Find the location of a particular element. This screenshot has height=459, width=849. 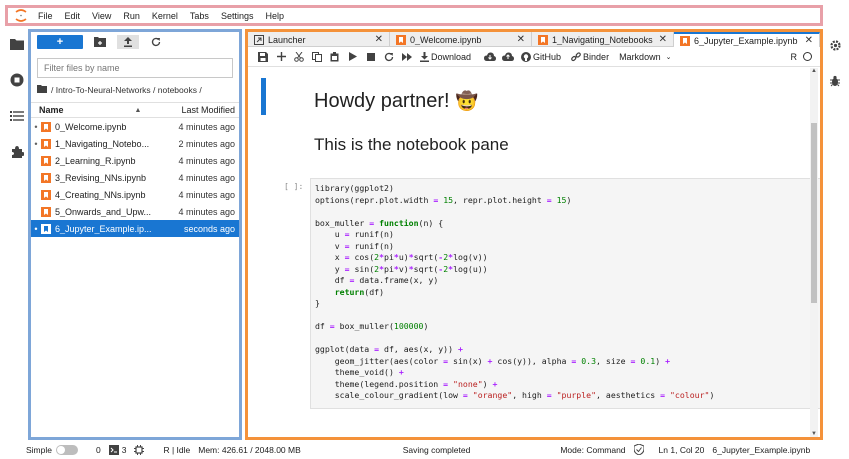

run-all-button is located at coordinates (407, 57).